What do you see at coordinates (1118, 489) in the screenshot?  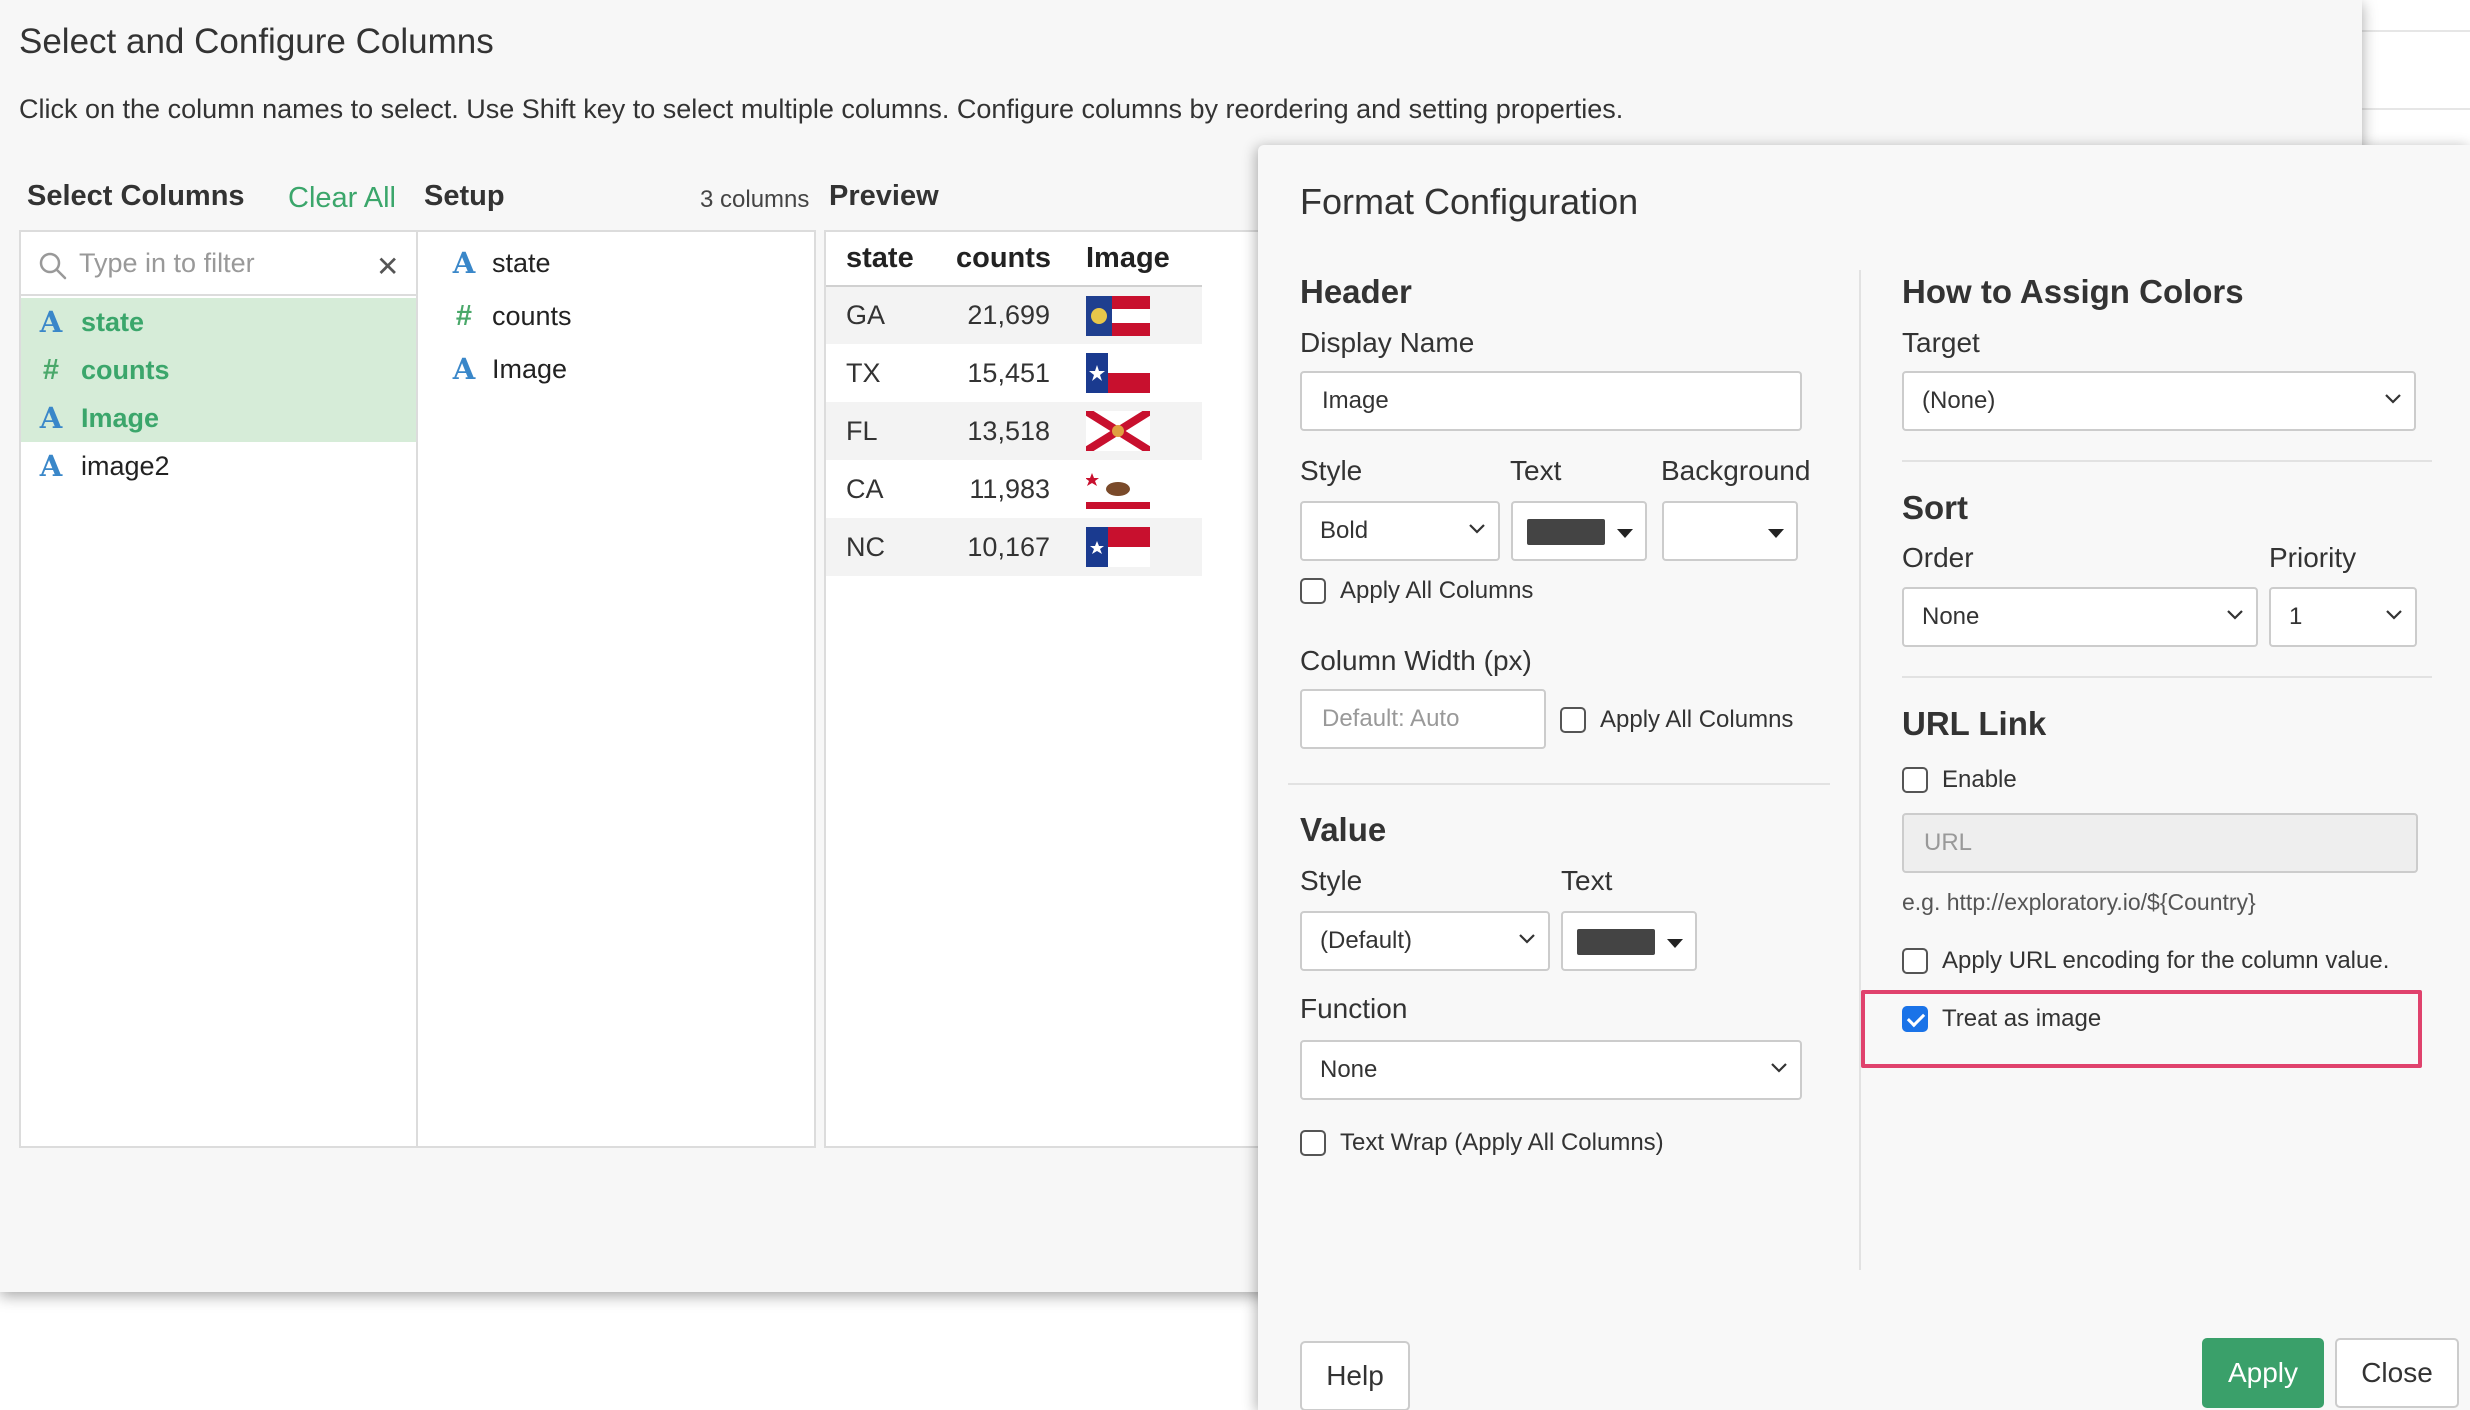 I see `california-flag-image` at bounding box center [1118, 489].